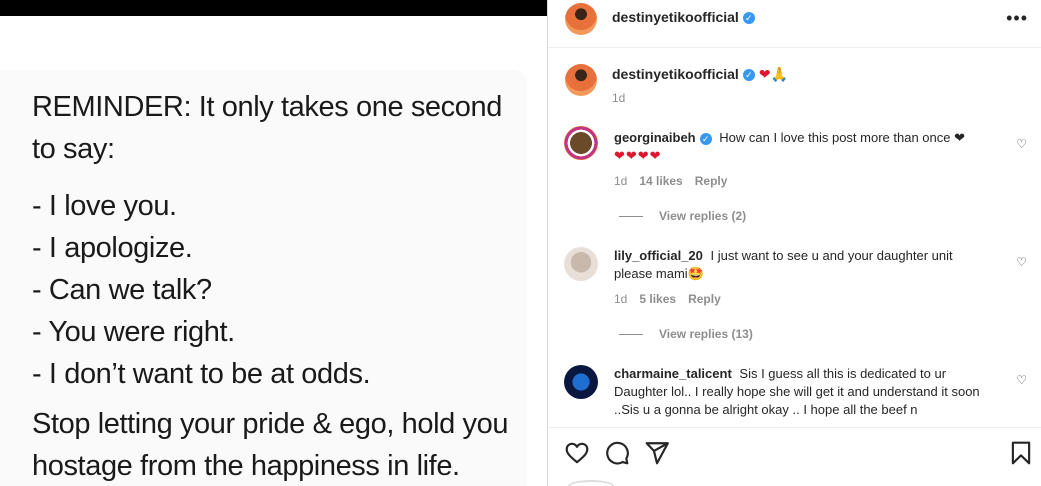 This screenshot has height=486, width=1041. Describe the element at coordinates (581, 19) in the screenshot. I see `avatar` at that location.